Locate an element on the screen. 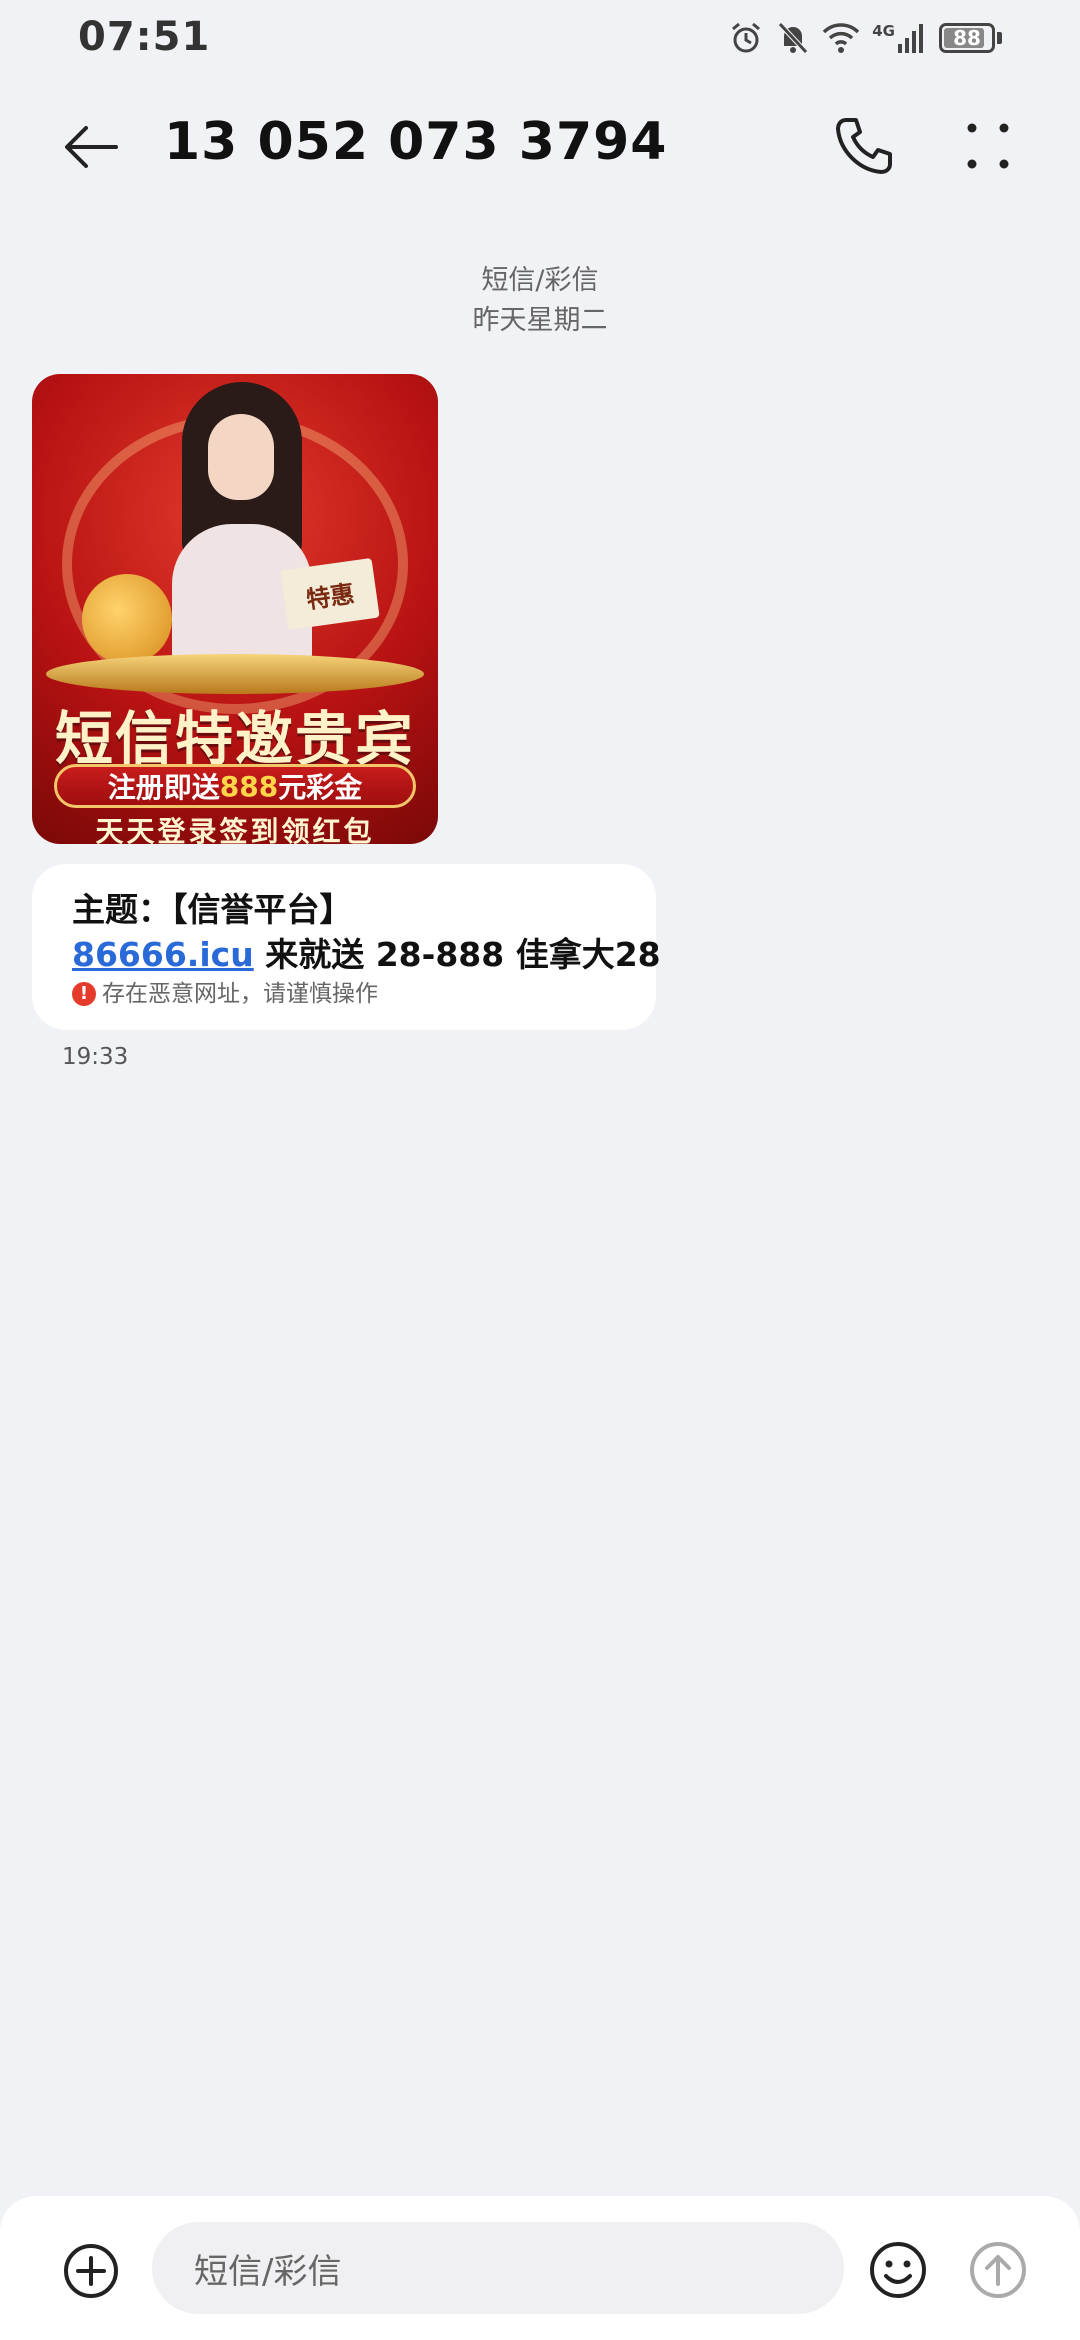 The image size is (1080, 2340). status-bar: 07:51 4G 88 is located at coordinates (540, 36).